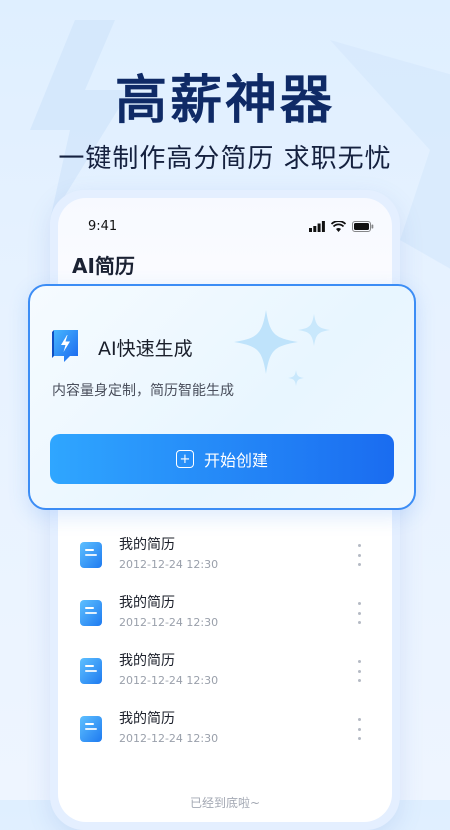 Image resolution: width=450 pixels, height=830 pixels. What do you see at coordinates (282, 348) in the screenshot?
I see `sparkle-icon` at bounding box center [282, 348].